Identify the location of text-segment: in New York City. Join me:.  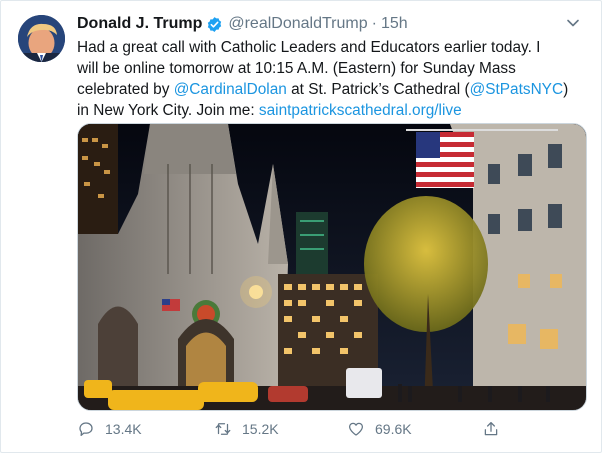
(168, 110).